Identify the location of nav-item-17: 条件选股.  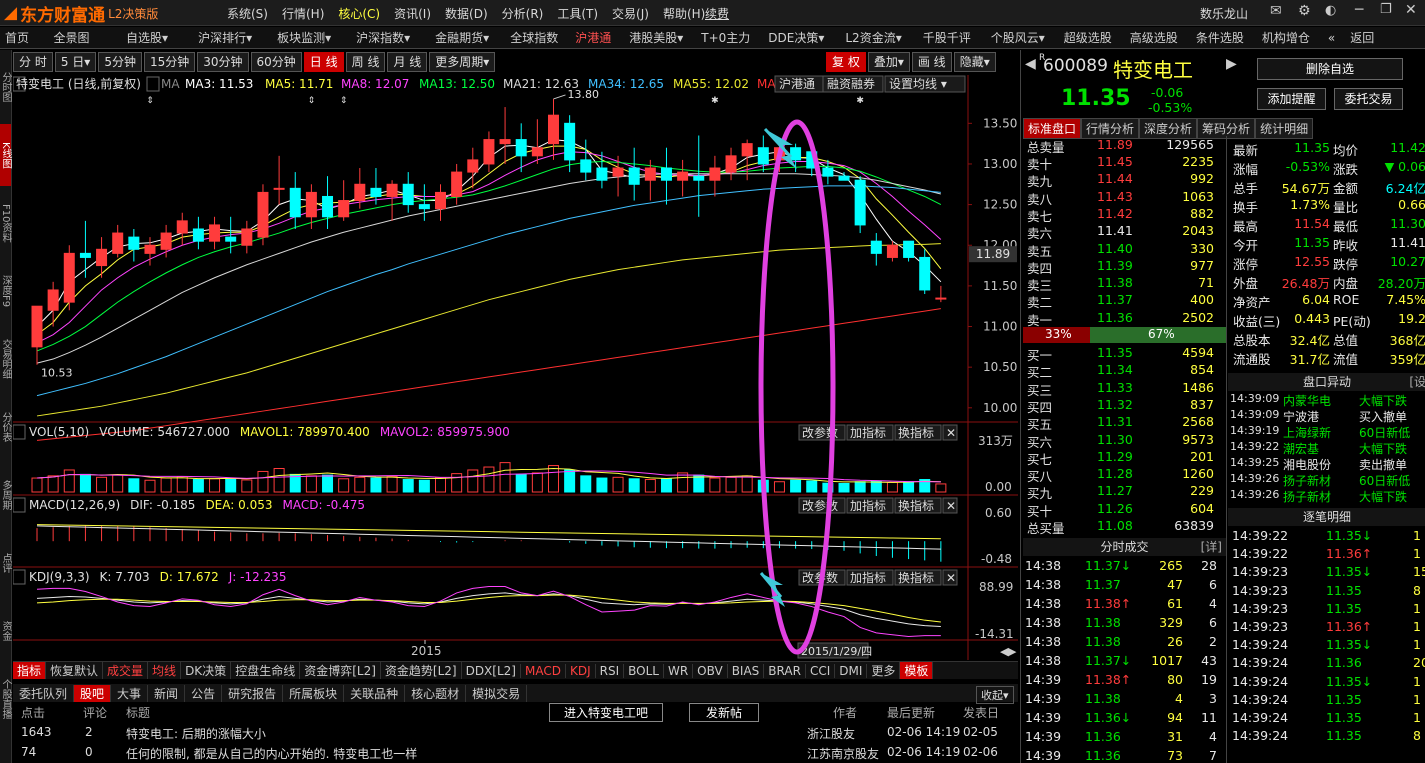
(1220, 37).